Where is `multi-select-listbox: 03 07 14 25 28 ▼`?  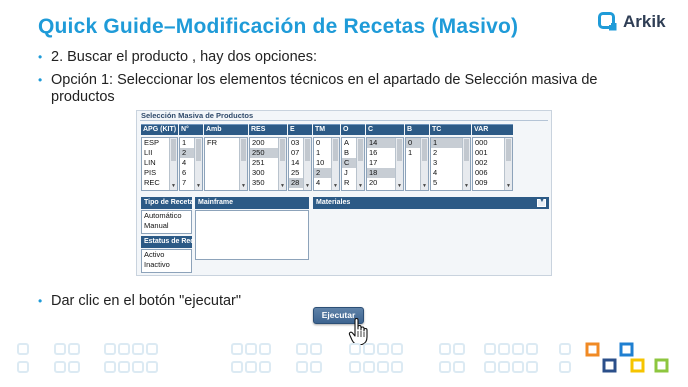
multi-select-listbox: 03 07 14 25 28 ▼ is located at coordinates (300, 164).